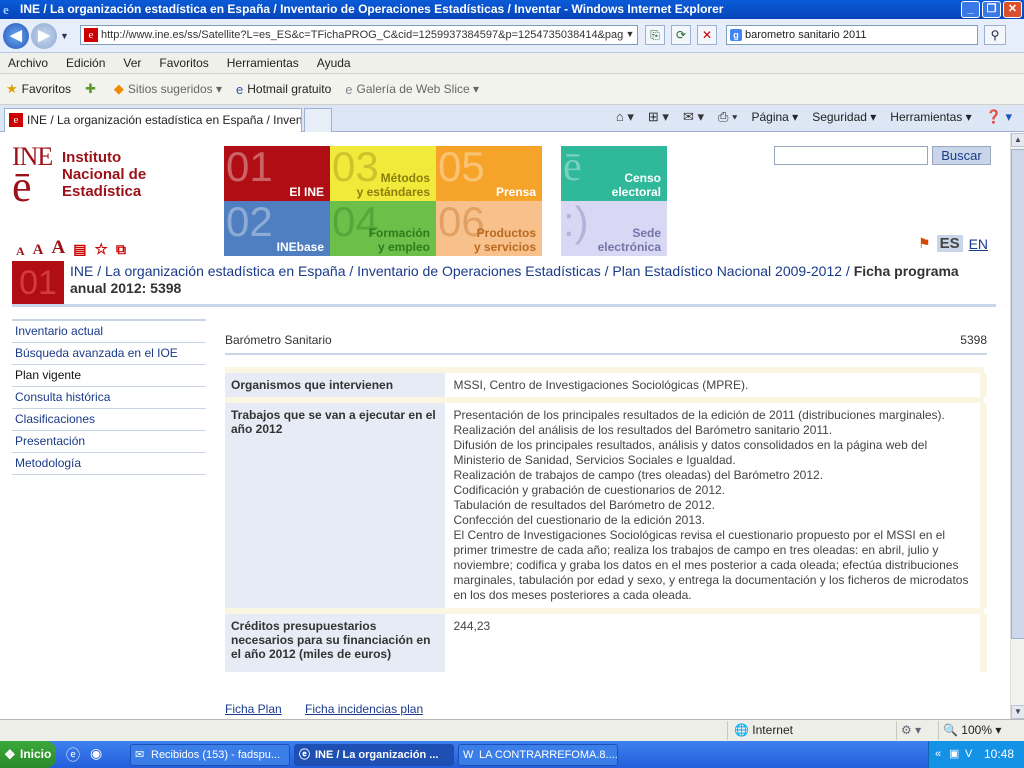  What do you see at coordinates (240, 89) in the screenshot?
I see `ie-page-icon: e` at bounding box center [240, 89].